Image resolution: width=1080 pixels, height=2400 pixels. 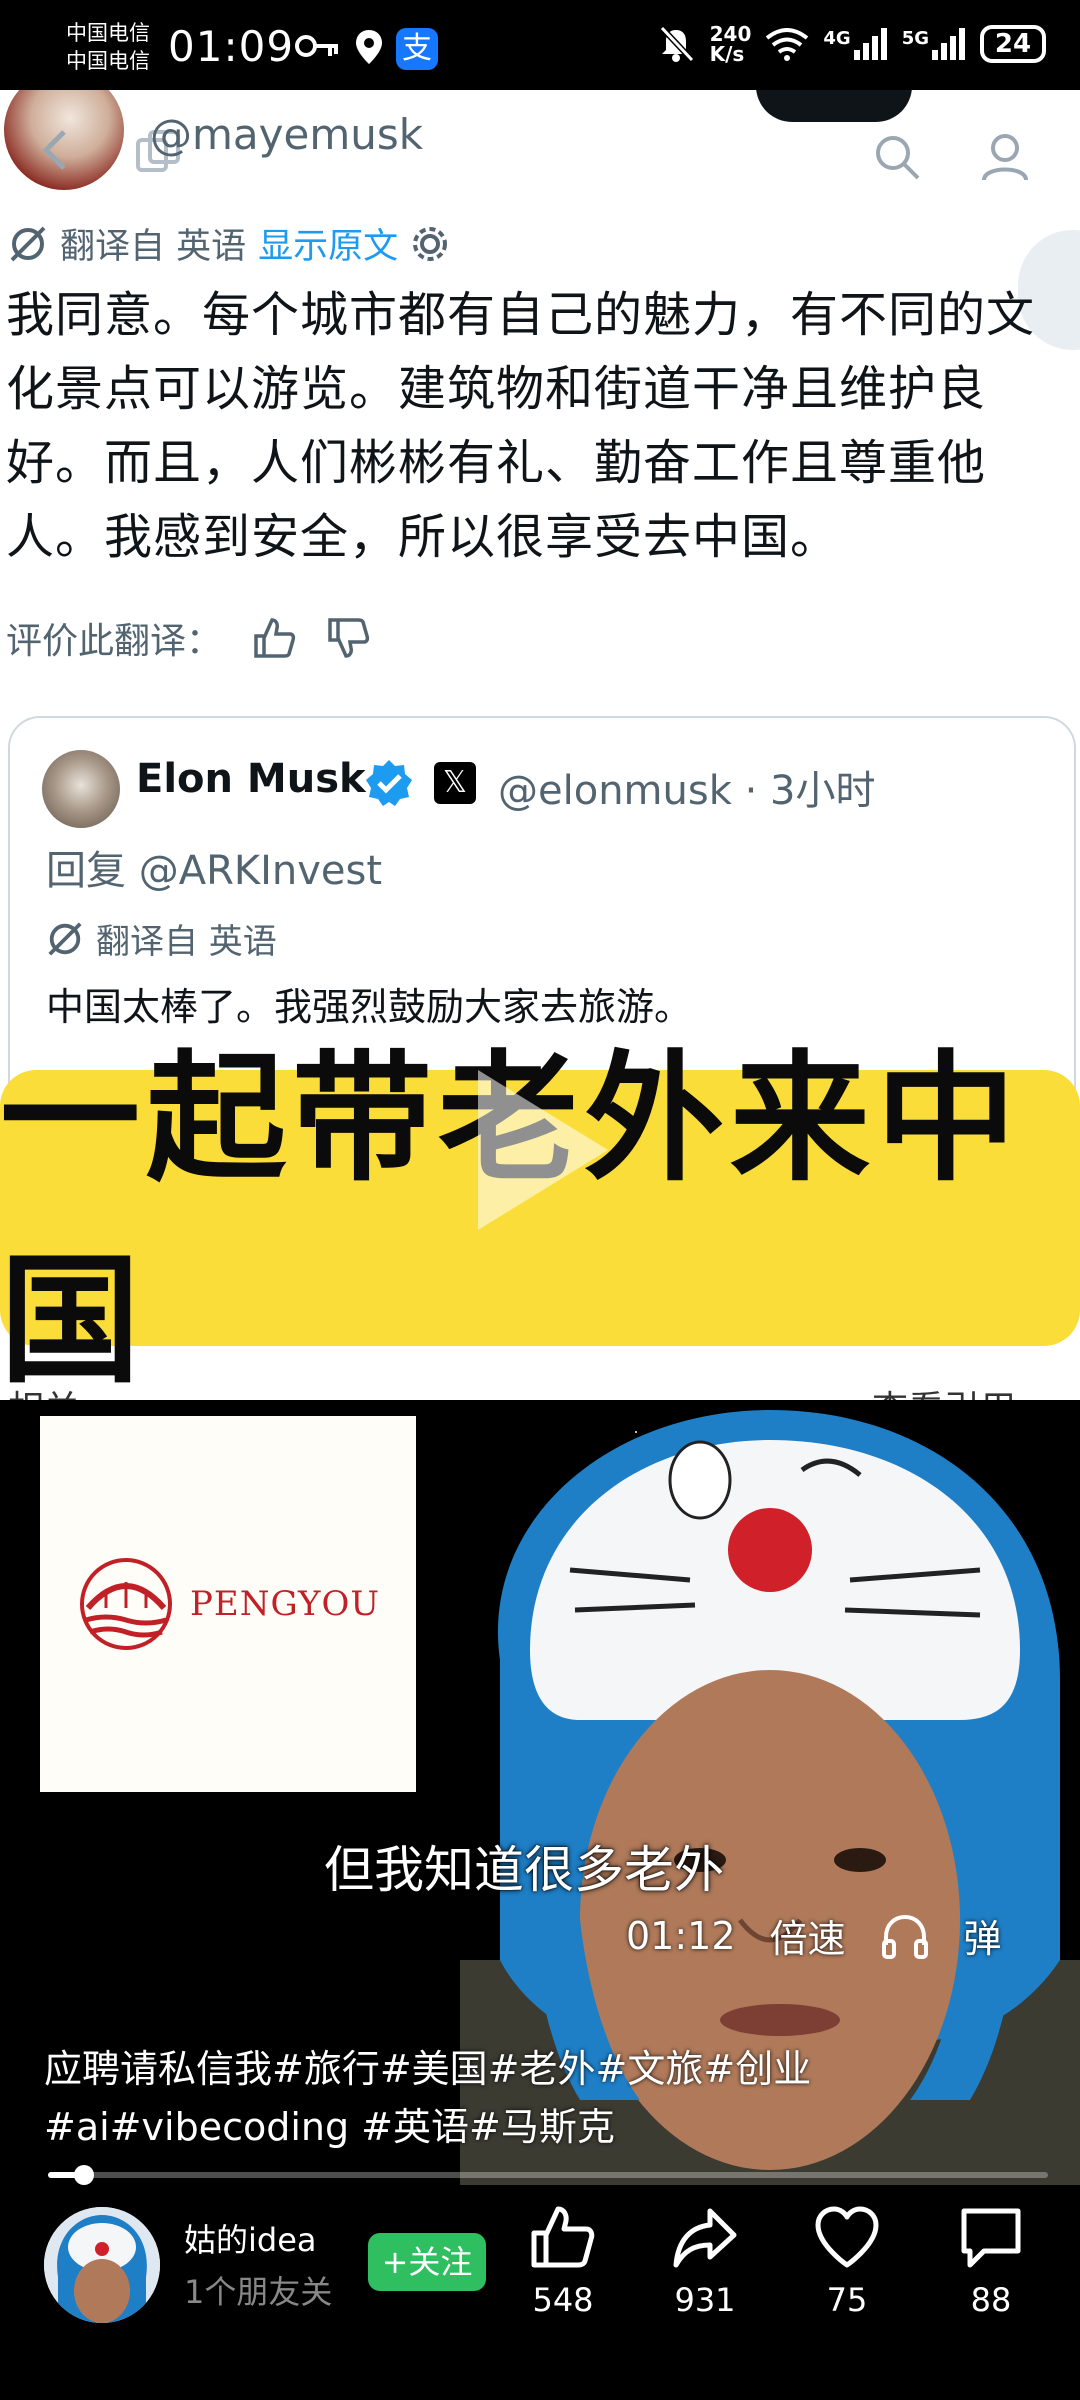 I want to click on share-button: 931, so click(x=705, y=2261).